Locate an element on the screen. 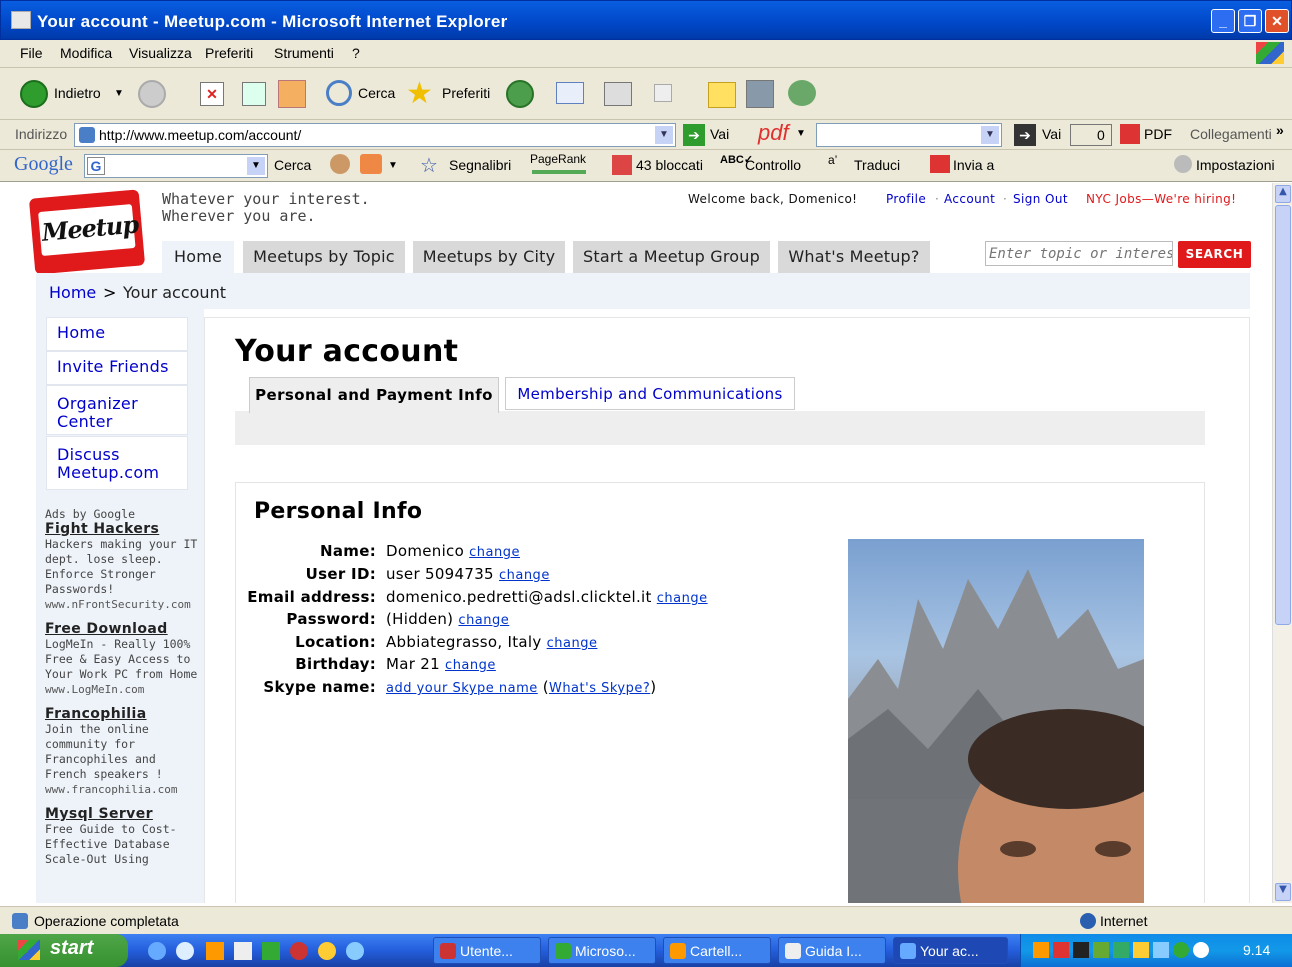  bookmark-star-icon: ☆ is located at coordinates (429, 165).